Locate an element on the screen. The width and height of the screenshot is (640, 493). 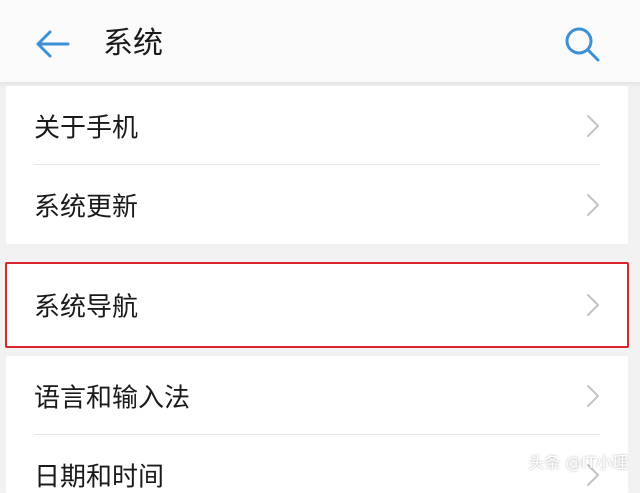
list-item-label: 语言和输入法 is located at coordinates (112, 398).